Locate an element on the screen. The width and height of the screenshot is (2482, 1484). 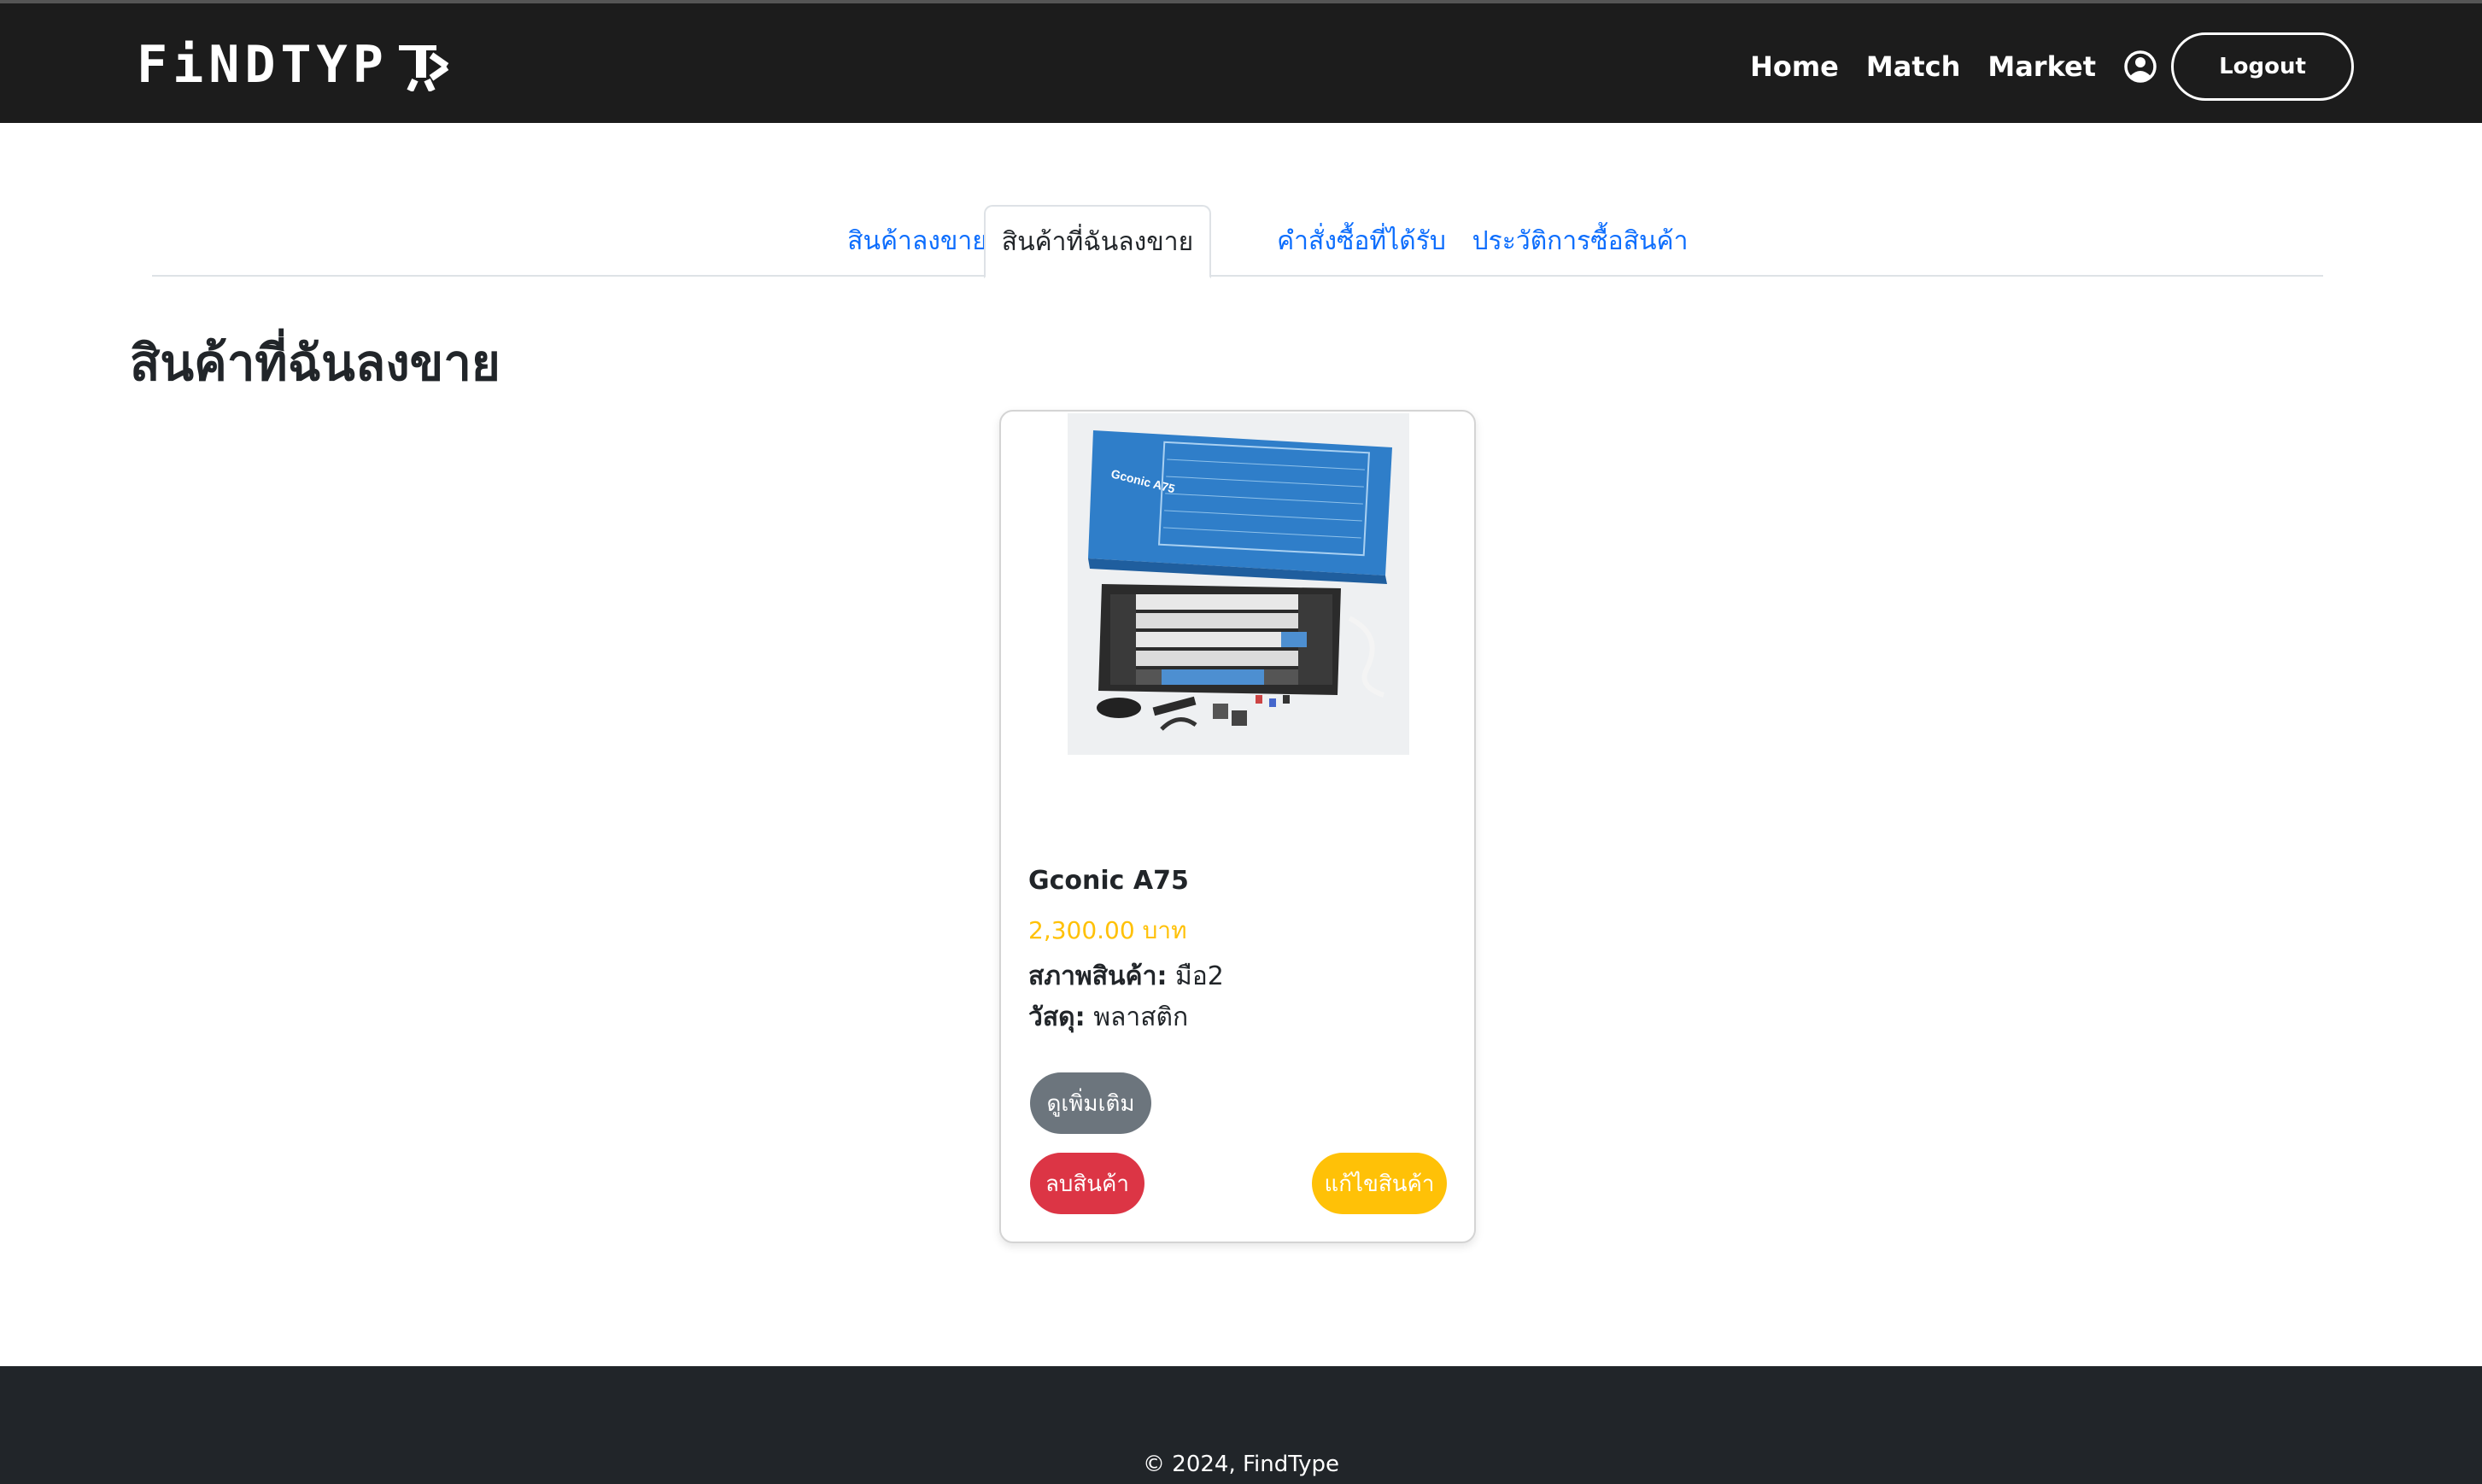
product-image: Gconic A75 is located at coordinates (1238, 584).